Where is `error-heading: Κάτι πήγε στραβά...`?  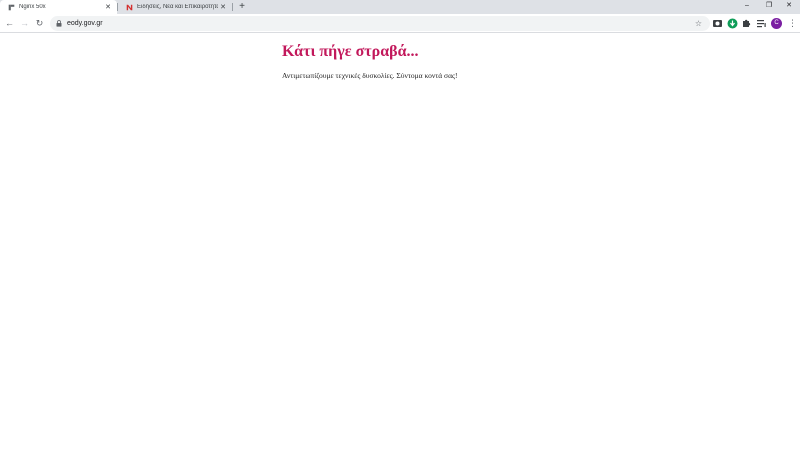
error-heading: Κάτι πήγε στραβά... is located at coordinates (350, 51).